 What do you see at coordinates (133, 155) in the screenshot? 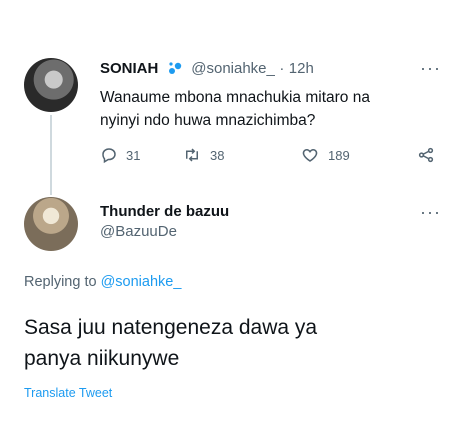
I see `reply-count: 31` at bounding box center [133, 155].